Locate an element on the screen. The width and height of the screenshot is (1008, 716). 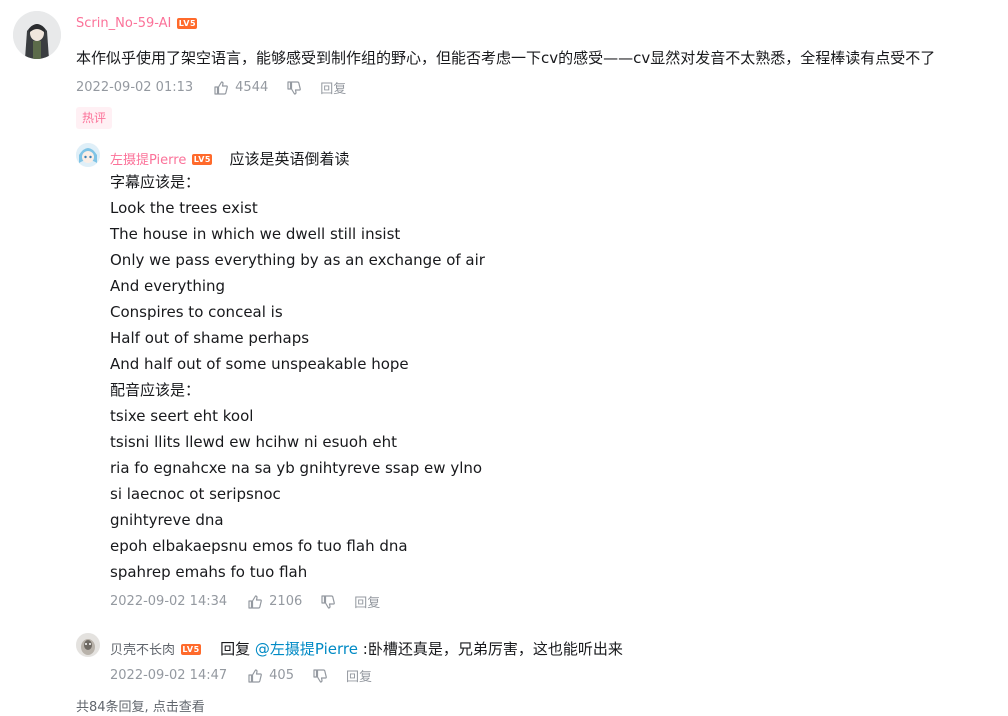
mention-link: @左摄提Pierre is located at coordinates (306, 649).